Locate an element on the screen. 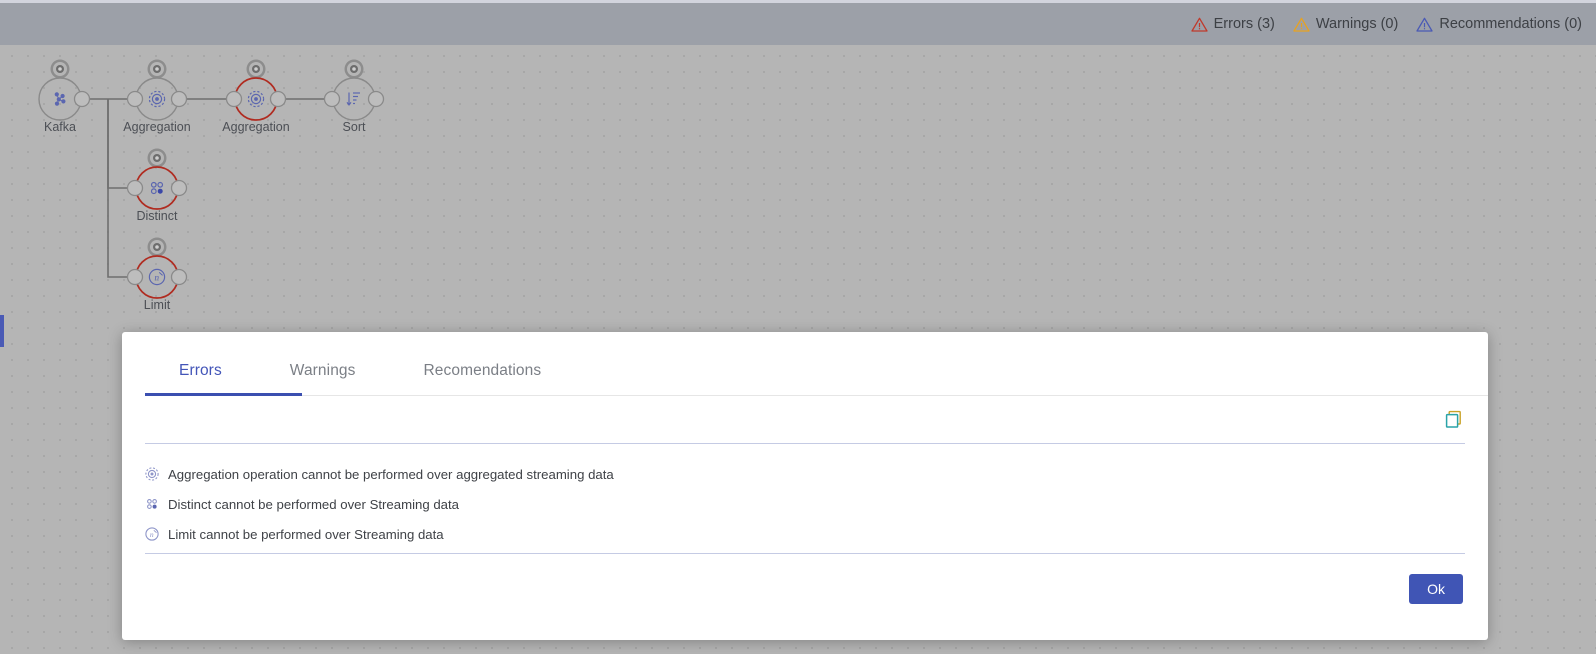 The width and height of the screenshot is (1596, 654). status-warnings-label: Warnings (0) is located at coordinates (1357, 24).